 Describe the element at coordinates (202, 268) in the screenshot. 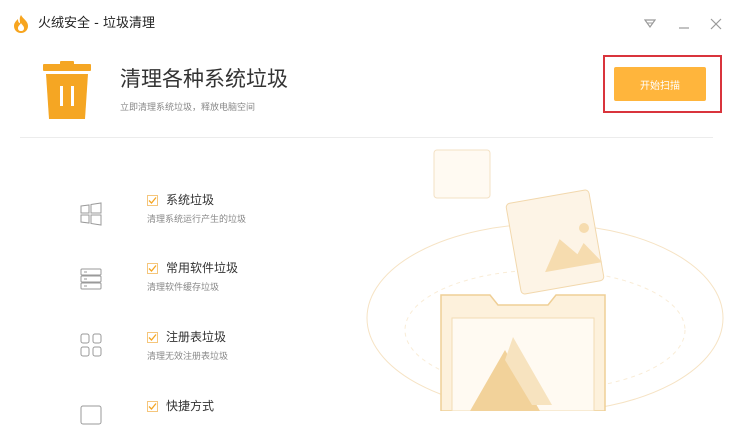

I see `item-name: 常用软件垃圾` at that location.